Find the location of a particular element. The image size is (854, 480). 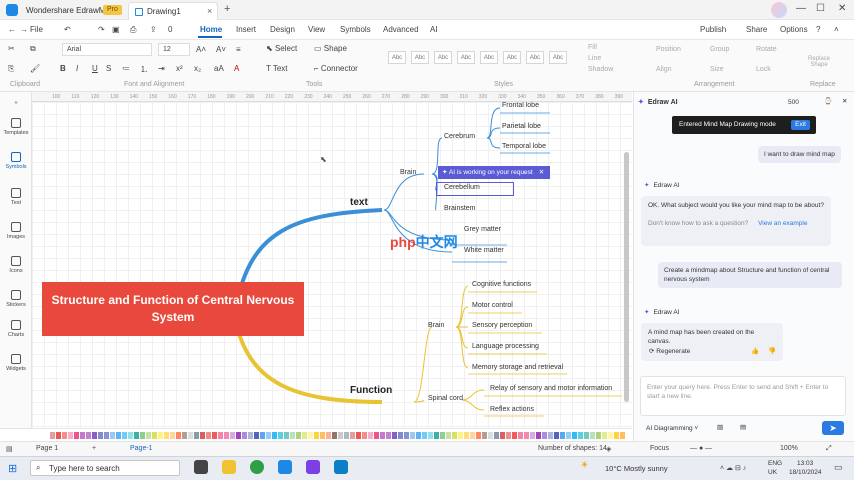

chevron-up-icon: ˄ is located at coordinates (836, 29).